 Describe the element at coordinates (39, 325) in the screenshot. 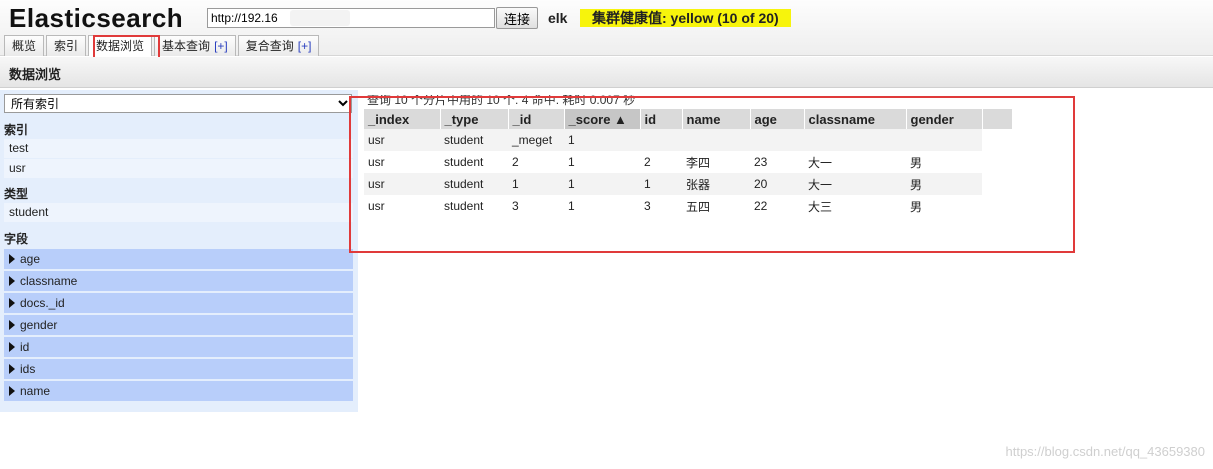

I see `field-label: gender` at that location.